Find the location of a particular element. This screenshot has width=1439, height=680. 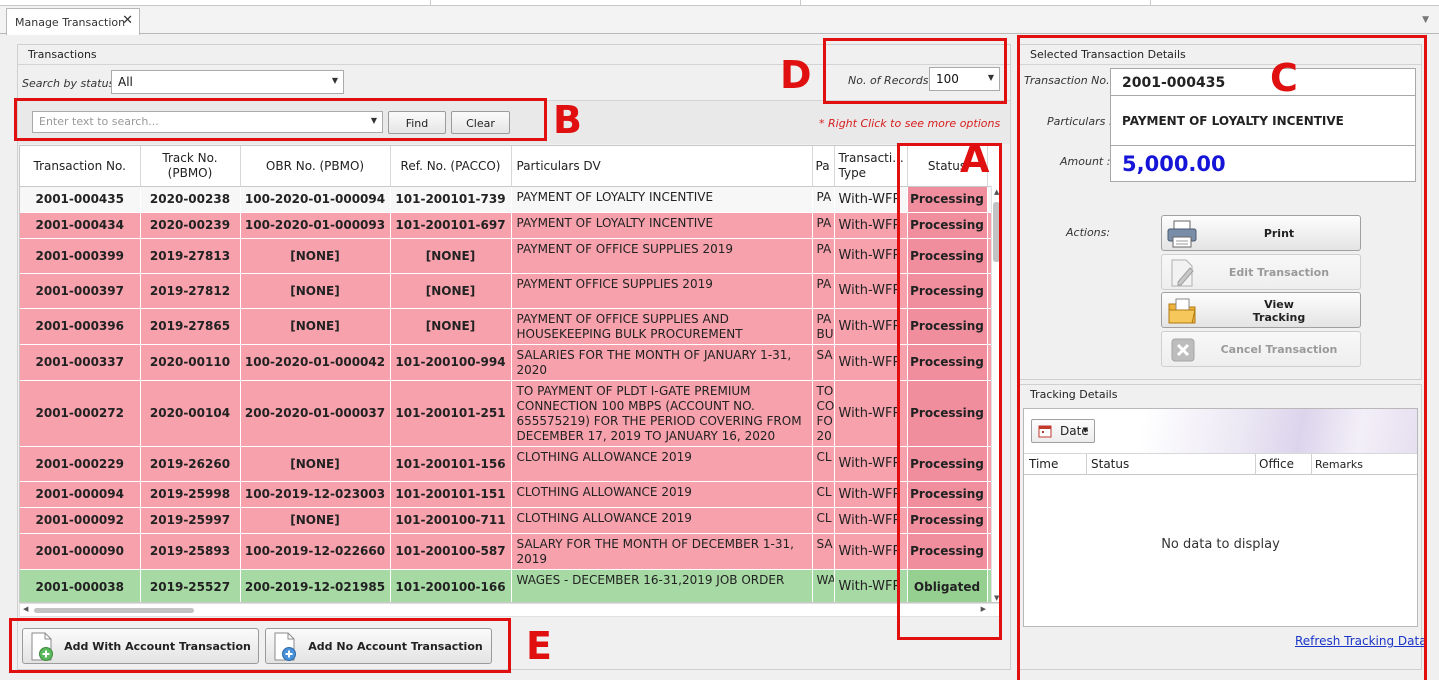

cell-obr-no: 100-2020-01-000042 is located at coordinates (315, 362).